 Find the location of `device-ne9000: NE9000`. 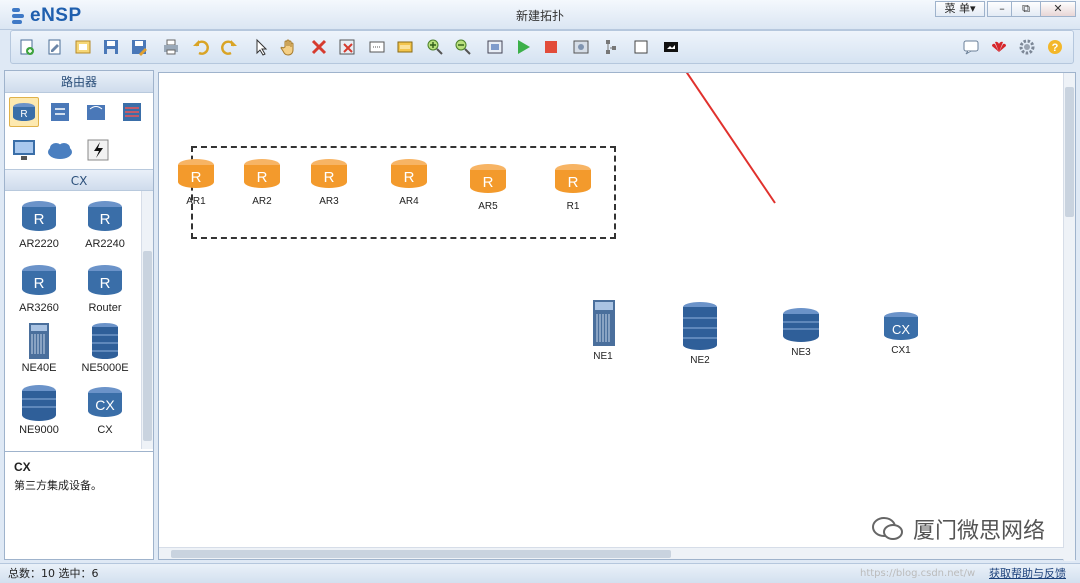

device-ne9000: NE9000 is located at coordinates (39, 409).